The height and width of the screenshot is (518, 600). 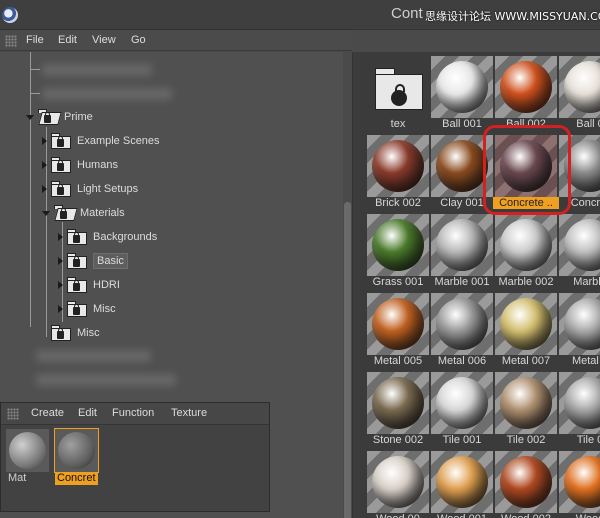 I want to click on material-preset: Tile 002, so click(x=526, y=409).